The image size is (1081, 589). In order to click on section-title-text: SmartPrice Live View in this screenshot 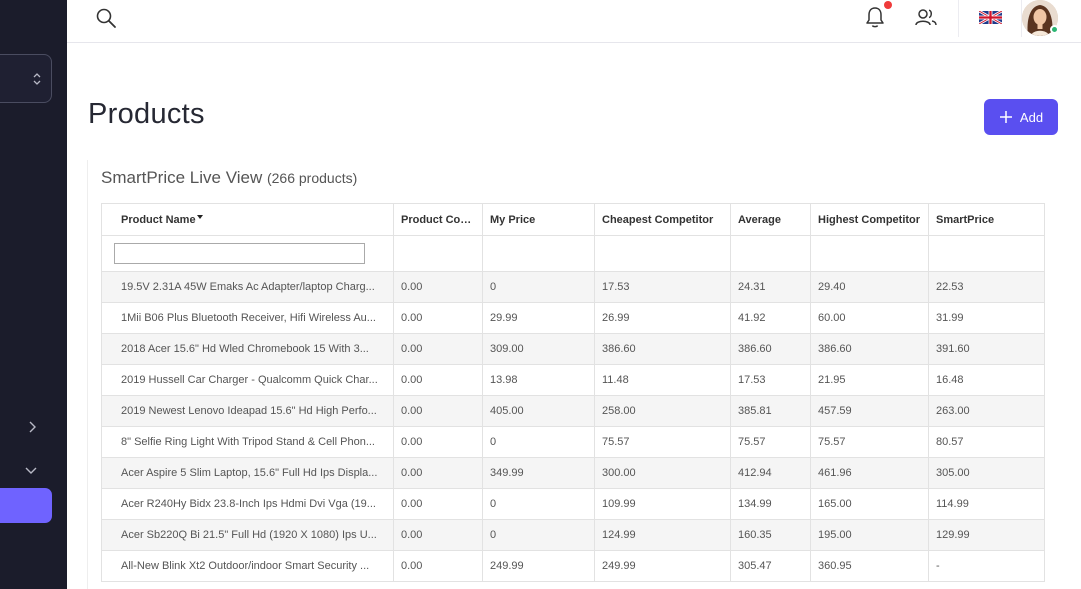, I will do `click(182, 177)`.